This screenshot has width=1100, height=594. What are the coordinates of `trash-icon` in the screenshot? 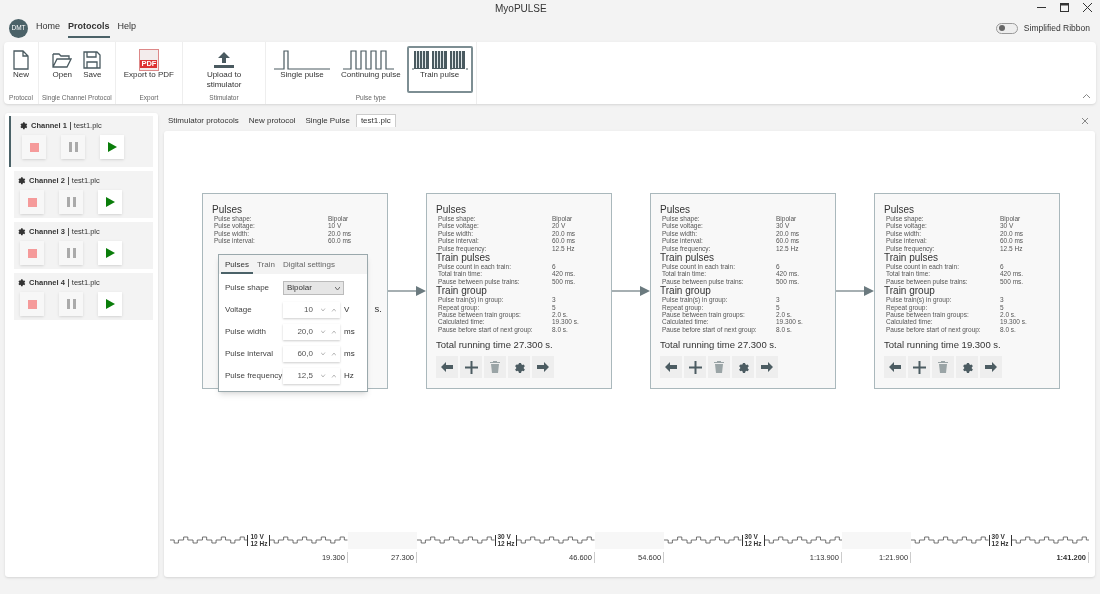 It's located at (943, 367).